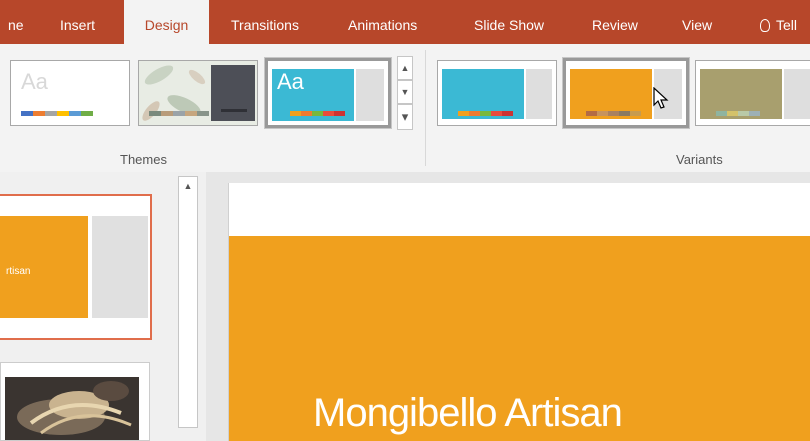  What do you see at coordinates (18, 271) in the screenshot?
I see `thumb-title-text: rtisan` at bounding box center [18, 271].